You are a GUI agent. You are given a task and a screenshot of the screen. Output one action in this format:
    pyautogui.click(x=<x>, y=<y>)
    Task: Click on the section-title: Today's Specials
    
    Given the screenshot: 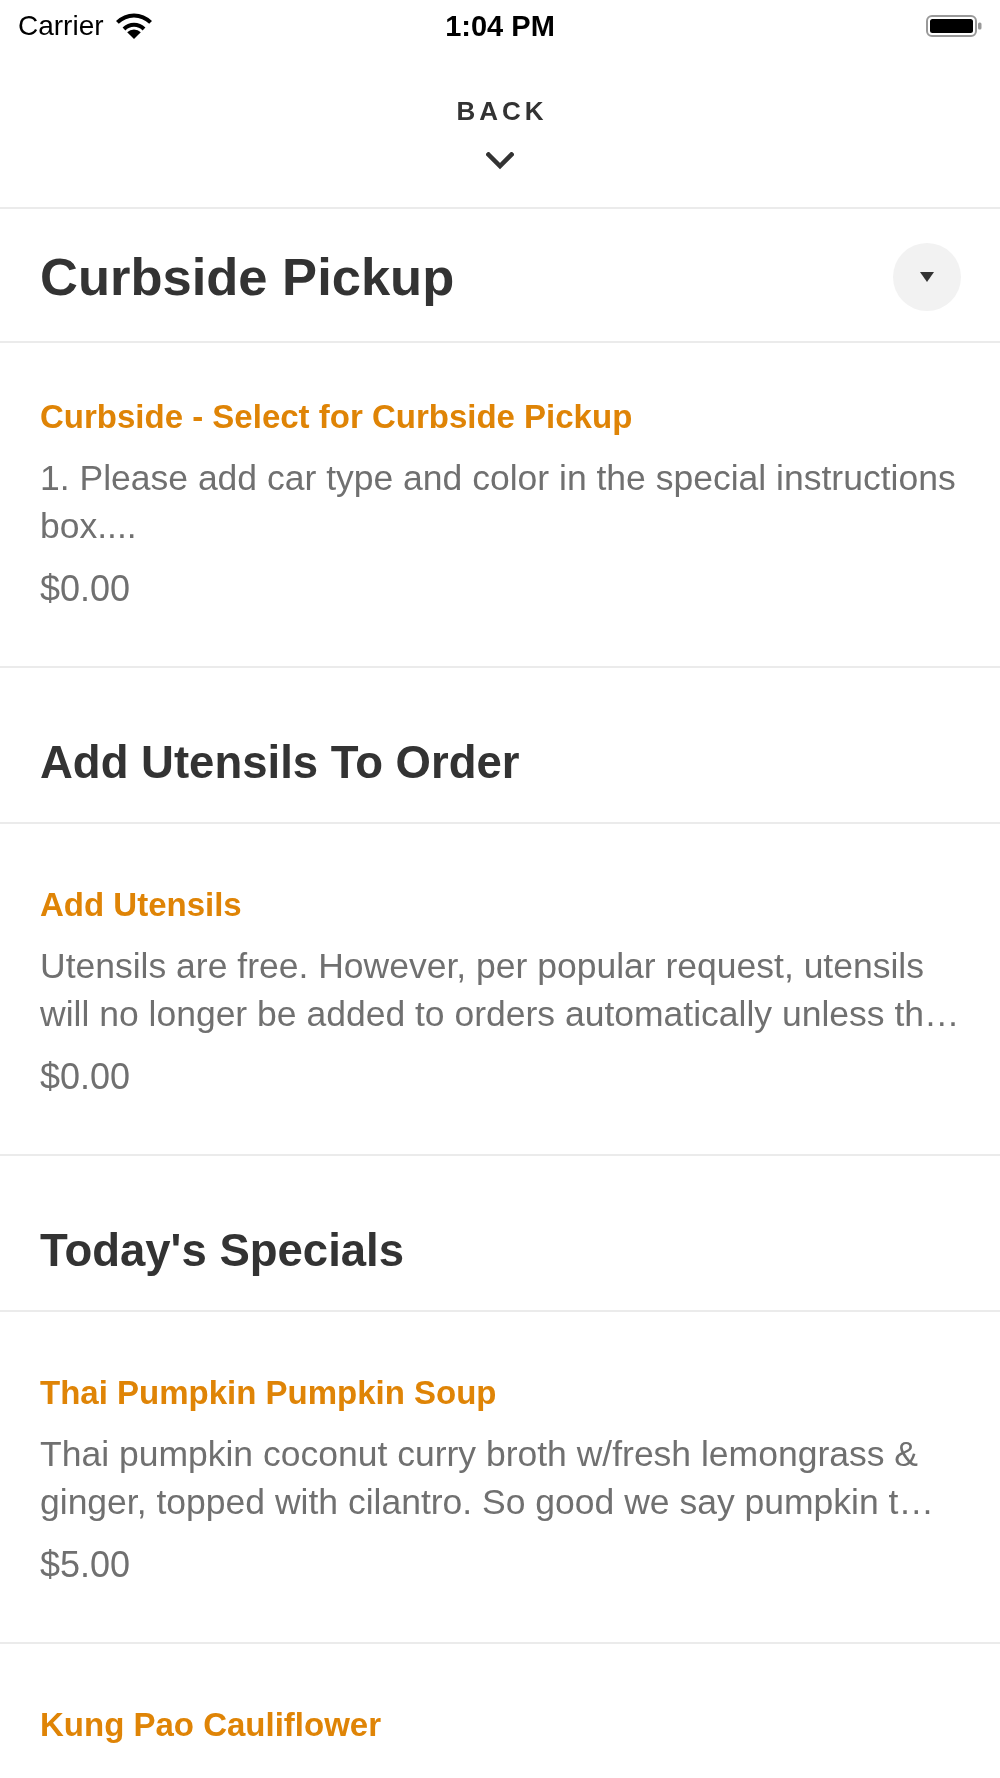 What is the action you would take?
    pyautogui.click(x=222, y=1251)
    